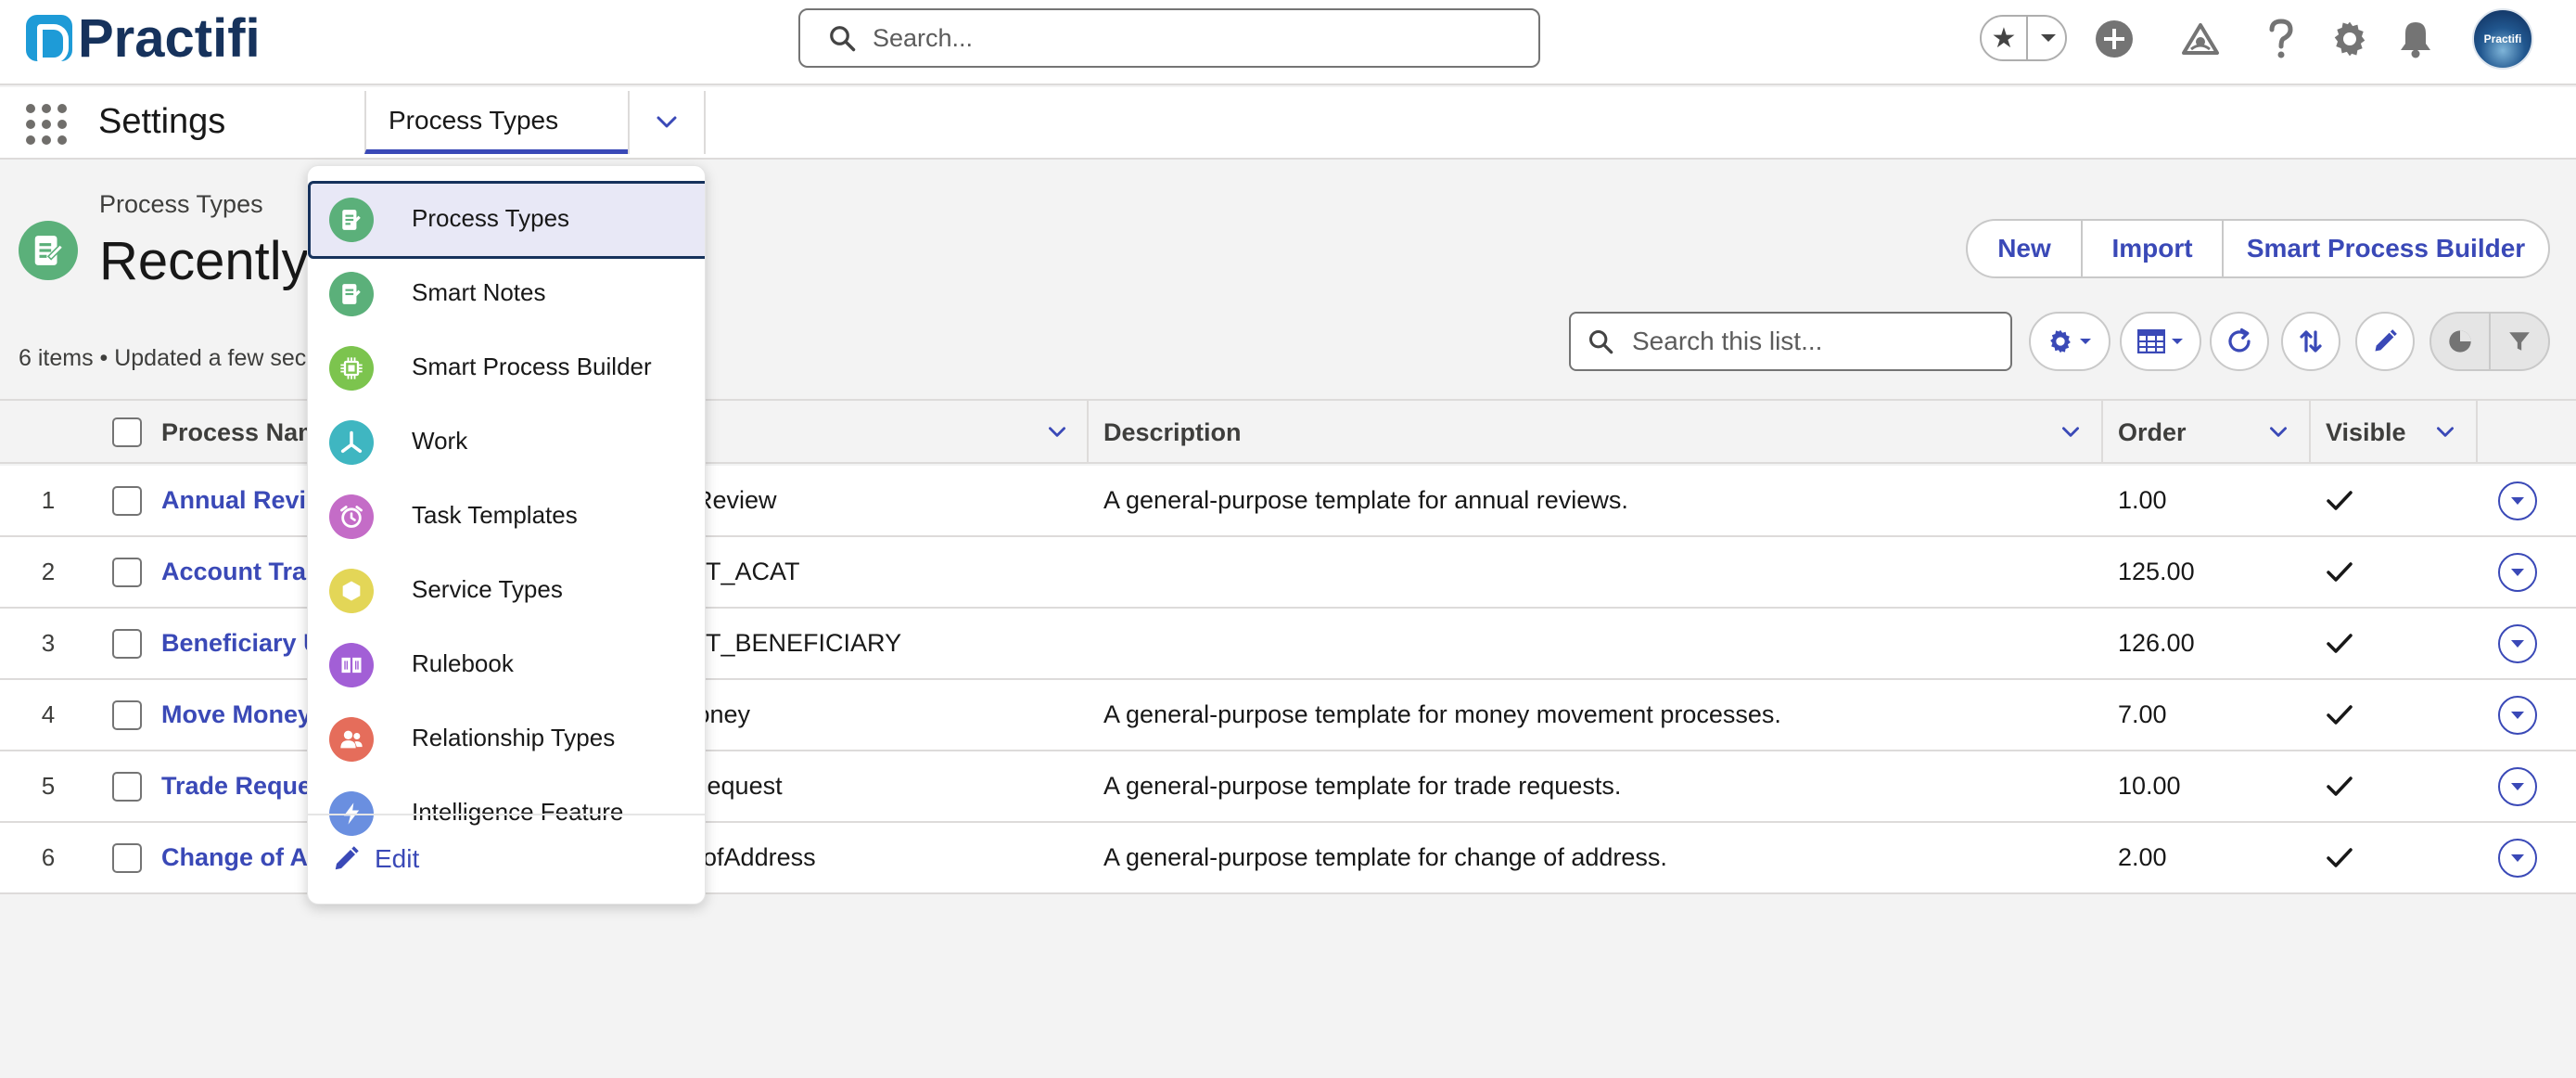  Describe the element at coordinates (2502, 39) in the screenshot. I see `user-avatar: Practifi` at that location.